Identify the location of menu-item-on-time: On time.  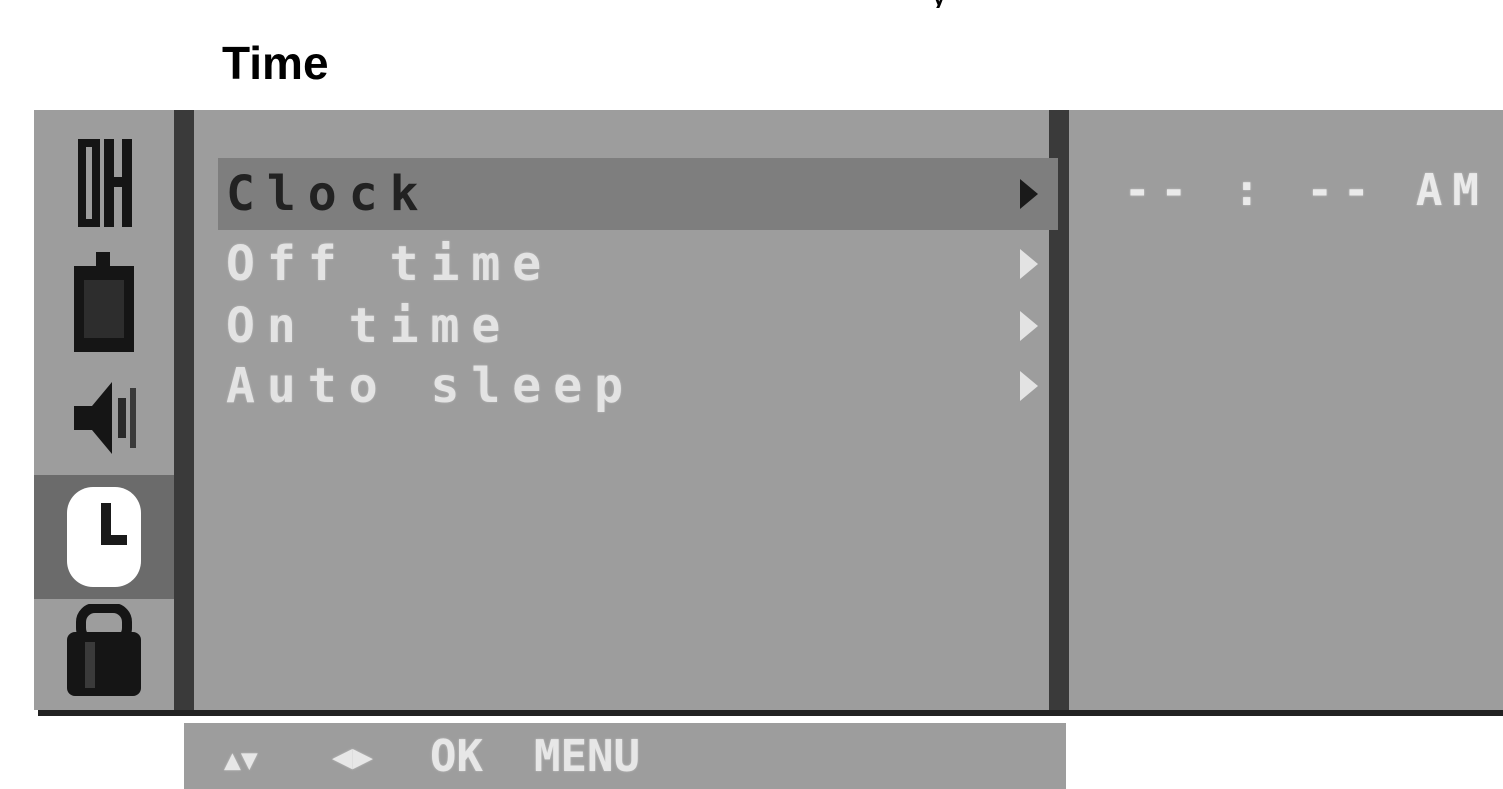
(638, 326).